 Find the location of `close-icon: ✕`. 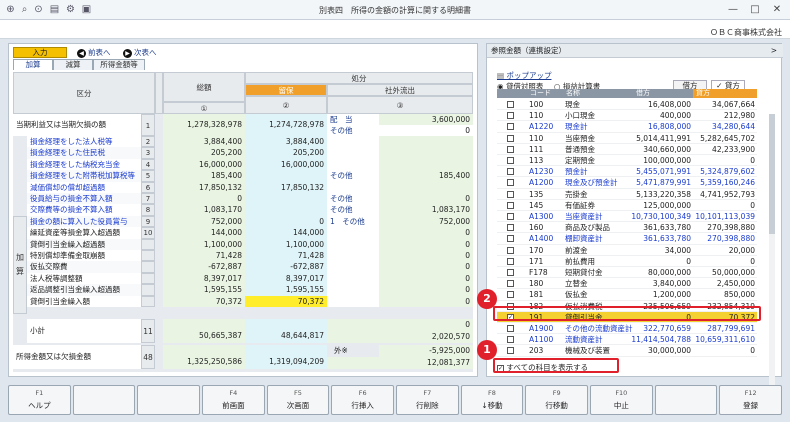

close-icon: ✕ is located at coordinates (777, 10).